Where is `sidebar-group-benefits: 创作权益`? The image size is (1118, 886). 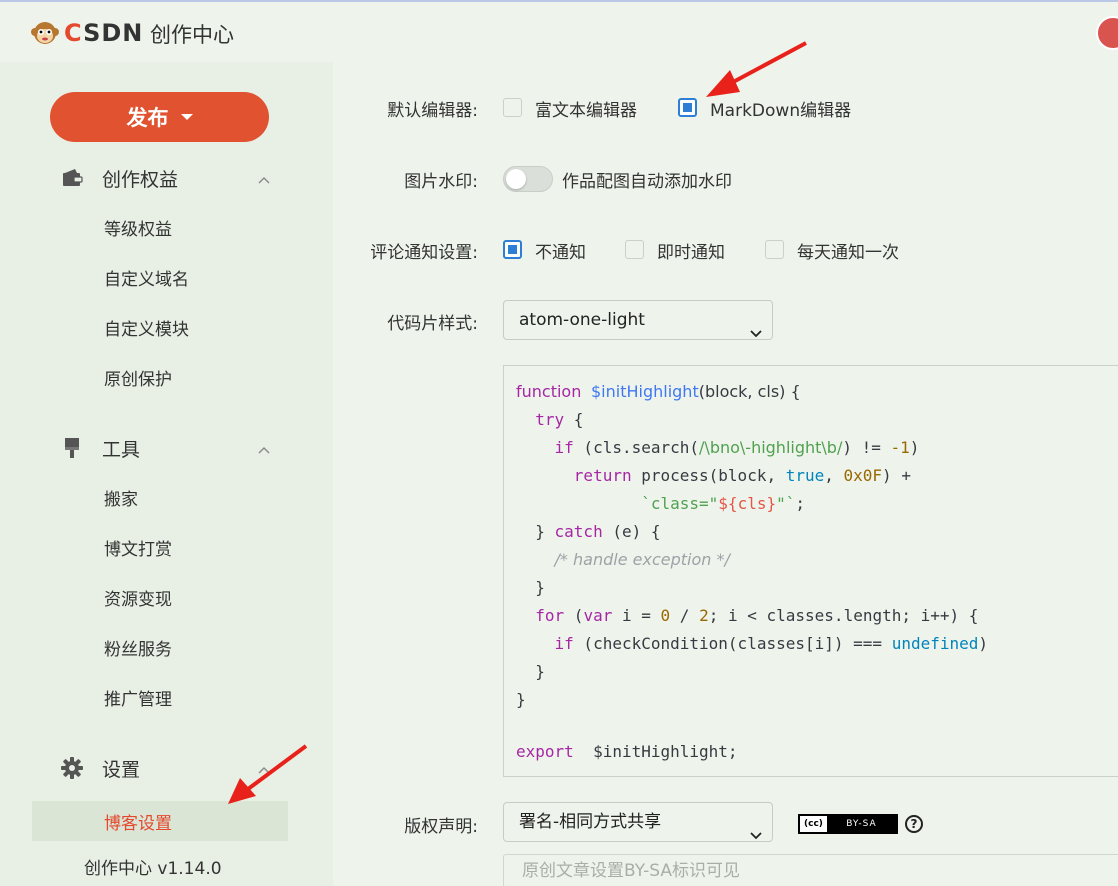
sidebar-group-benefits: 创作权益 is located at coordinates (165, 178).